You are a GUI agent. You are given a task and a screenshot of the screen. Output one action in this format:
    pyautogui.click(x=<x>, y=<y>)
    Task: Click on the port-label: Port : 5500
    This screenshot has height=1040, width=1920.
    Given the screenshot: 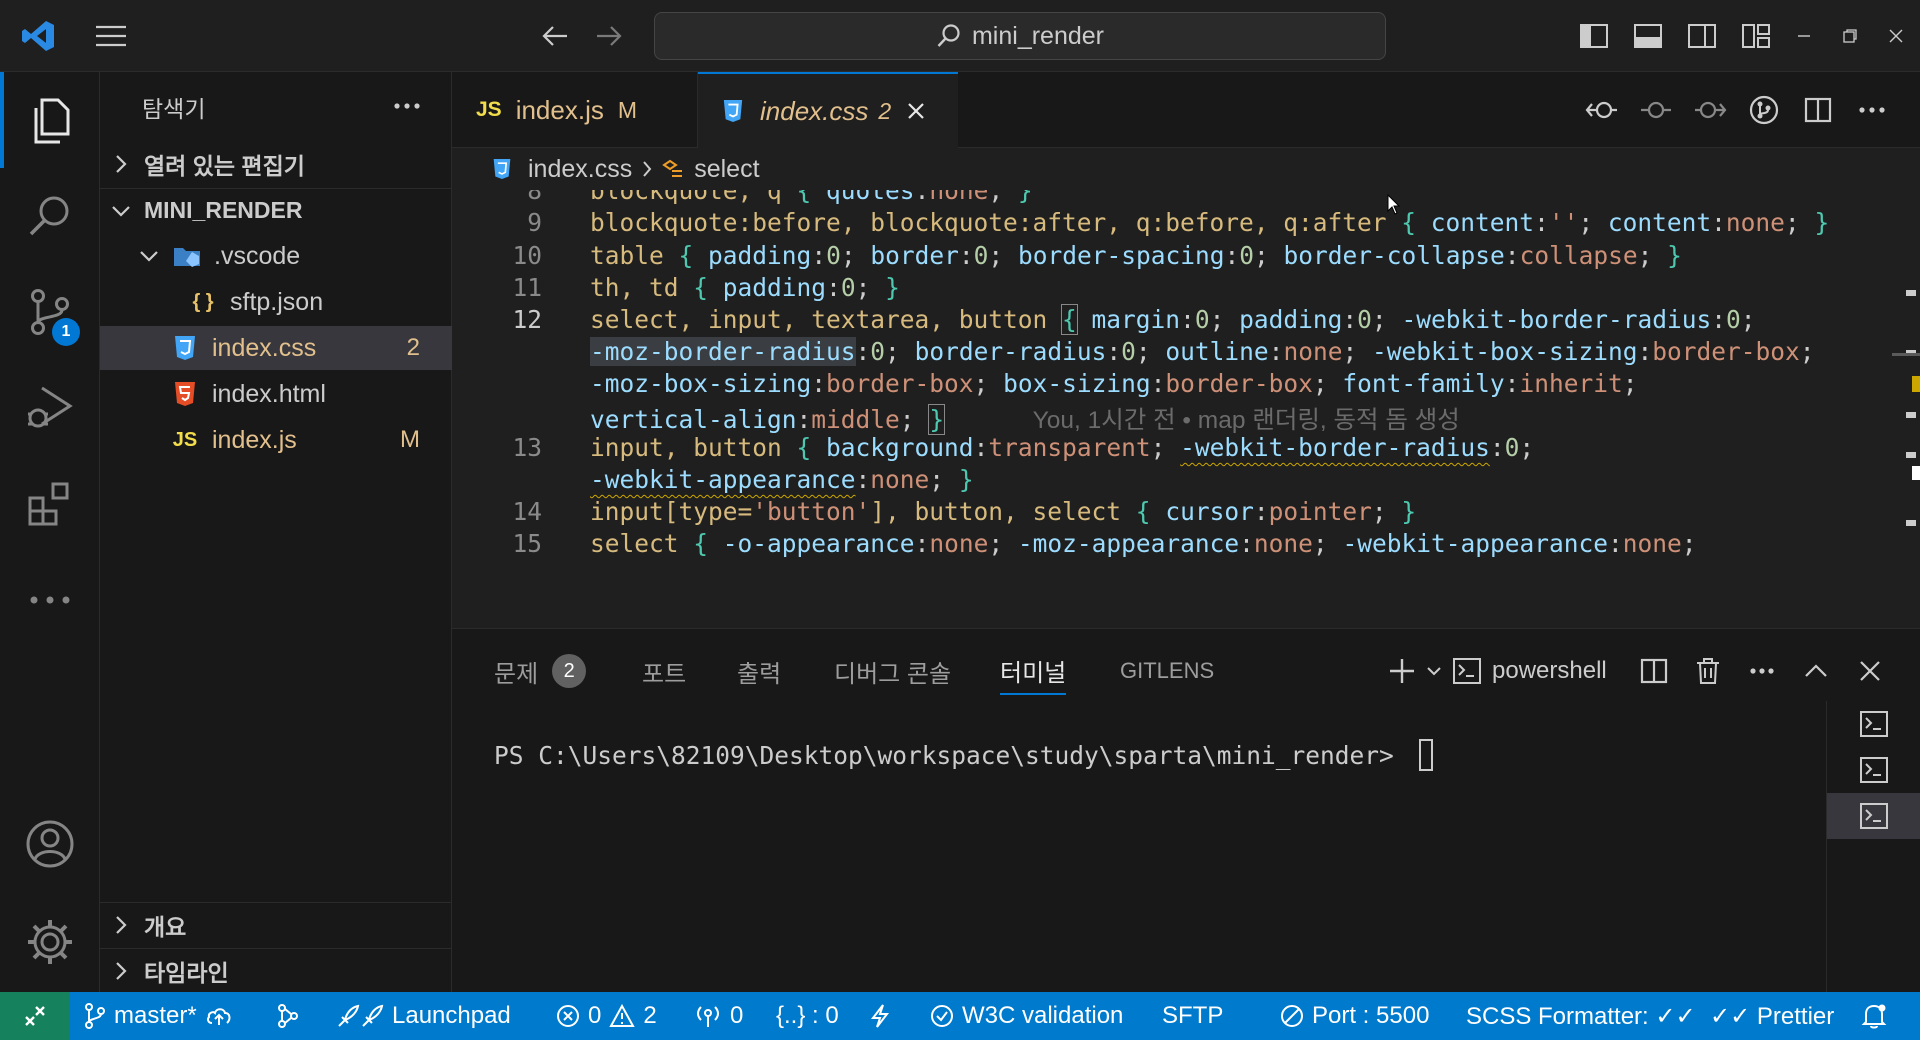 What is the action you would take?
    pyautogui.click(x=1371, y=1015)
    